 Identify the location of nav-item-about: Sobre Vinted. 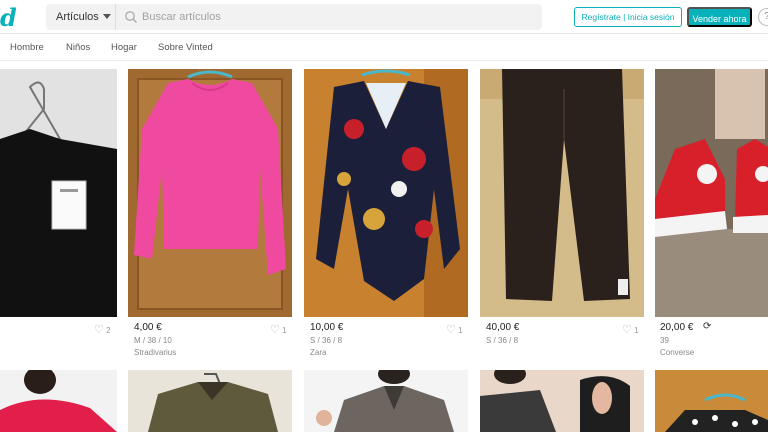
(185, 47).